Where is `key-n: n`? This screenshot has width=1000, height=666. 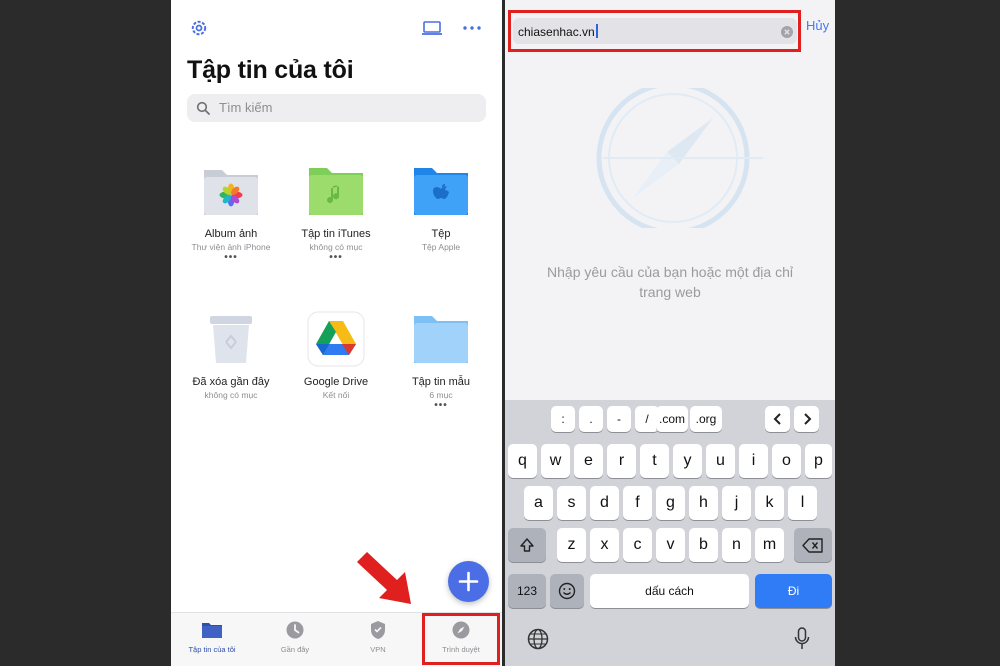
key-n: n is located at coordinates (736, 545).